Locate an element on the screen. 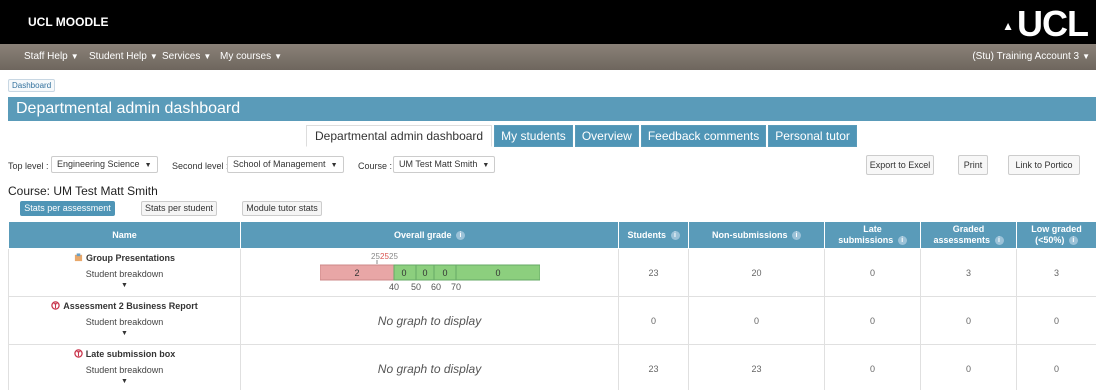  name-header: Name is located at coordinates (124, 235).